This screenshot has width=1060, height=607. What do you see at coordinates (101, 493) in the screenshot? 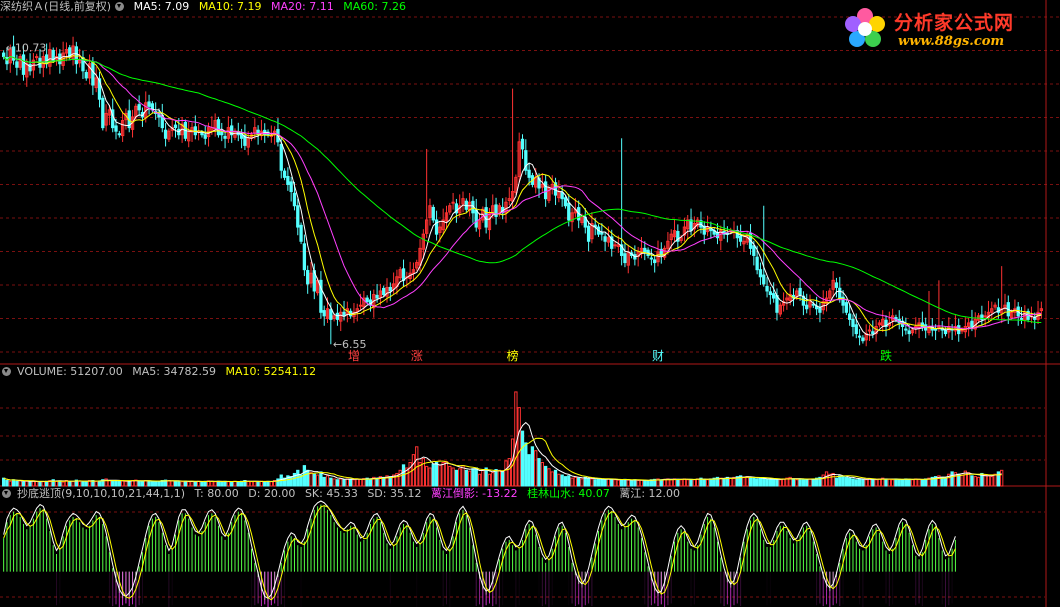
I see `indicator-name: 抄底逃顶(9,10,10,10,21,44,1,1)` at bounding box center [101, 493].